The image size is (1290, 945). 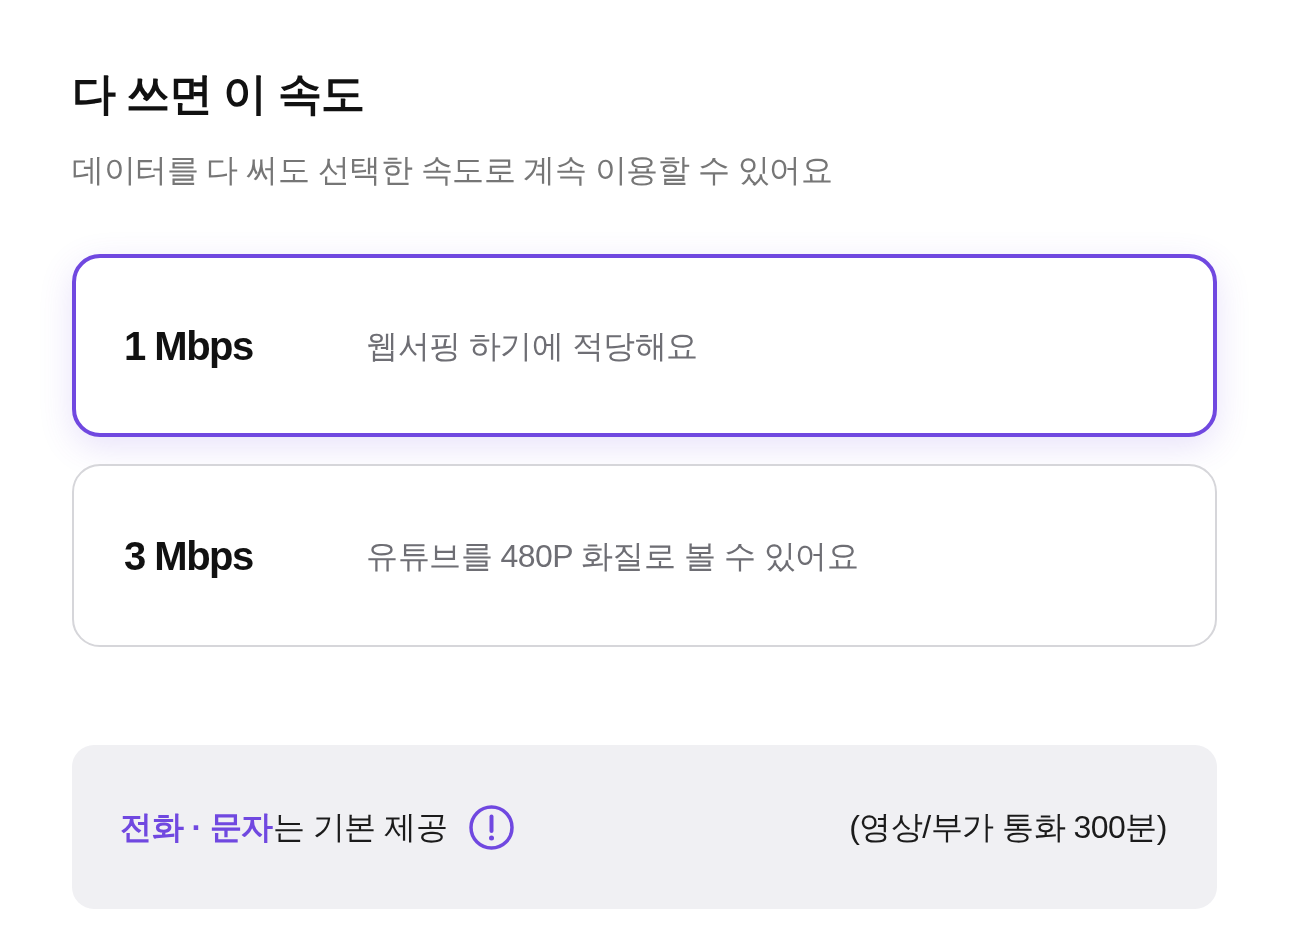 I want to click on speed-description: 웹서핑 하기에 적당해요, so click(x=532, y=346).